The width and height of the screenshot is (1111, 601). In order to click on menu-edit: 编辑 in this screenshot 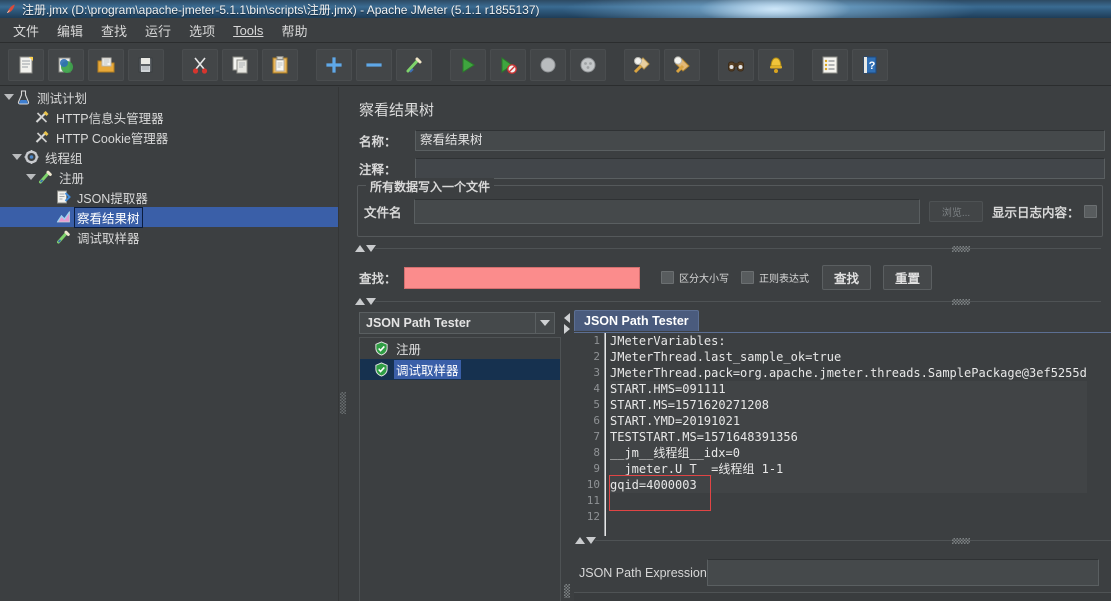, I will do `click(70, 30)`.